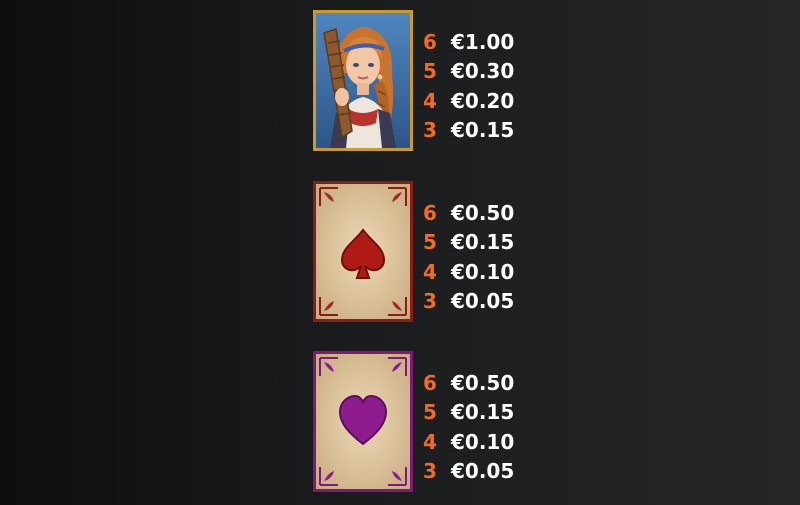 Image resolution: width=800 pixels, height=505 pixels. What do you see at coordinates (483, 100) in the screenshot?
I see `payout-value: €0.20` at bounding box center [483, 100].